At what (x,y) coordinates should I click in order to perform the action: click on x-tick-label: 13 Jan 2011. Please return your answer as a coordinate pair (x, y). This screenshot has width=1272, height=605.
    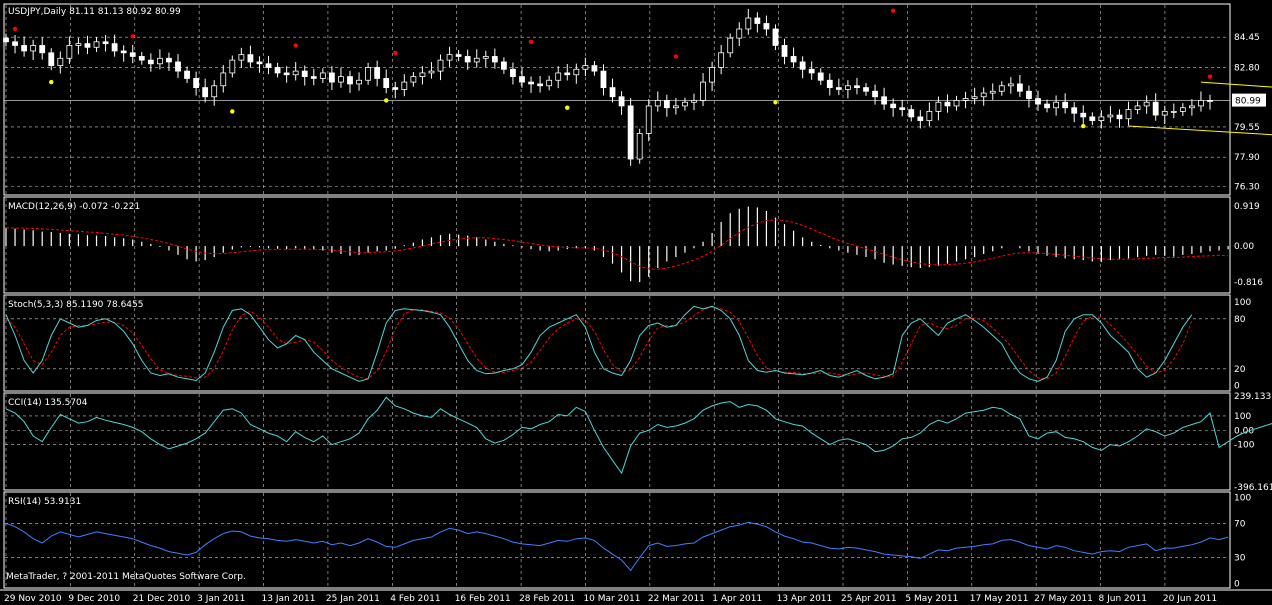
    Looking at the image, I should click on (289, 599).